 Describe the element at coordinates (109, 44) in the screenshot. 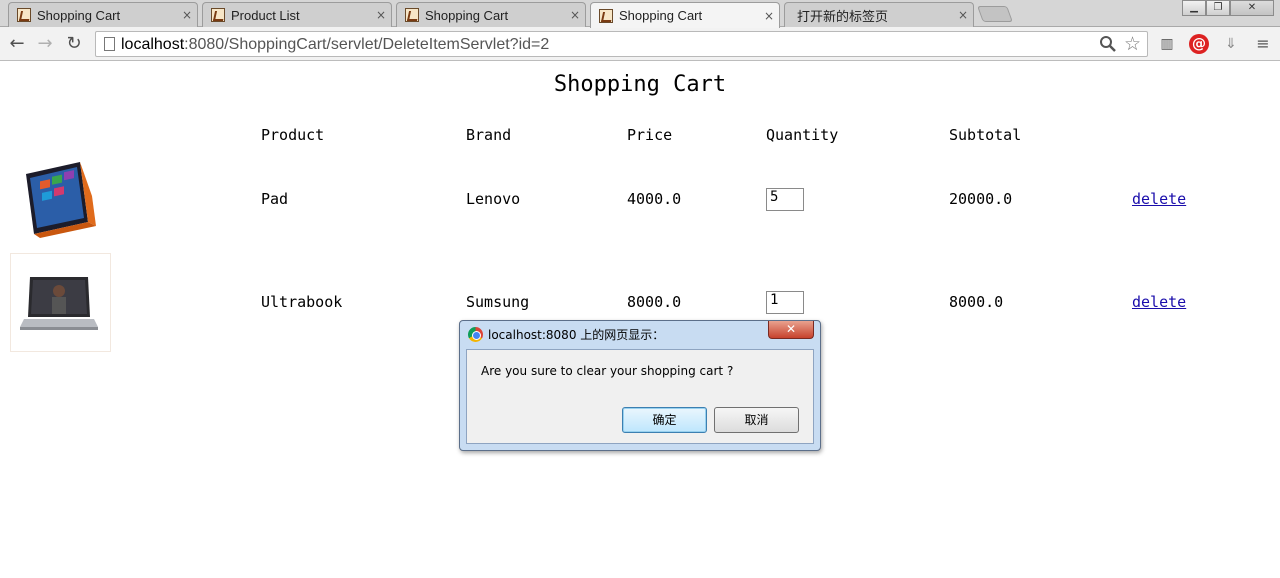

I see `page-icon` at that location.